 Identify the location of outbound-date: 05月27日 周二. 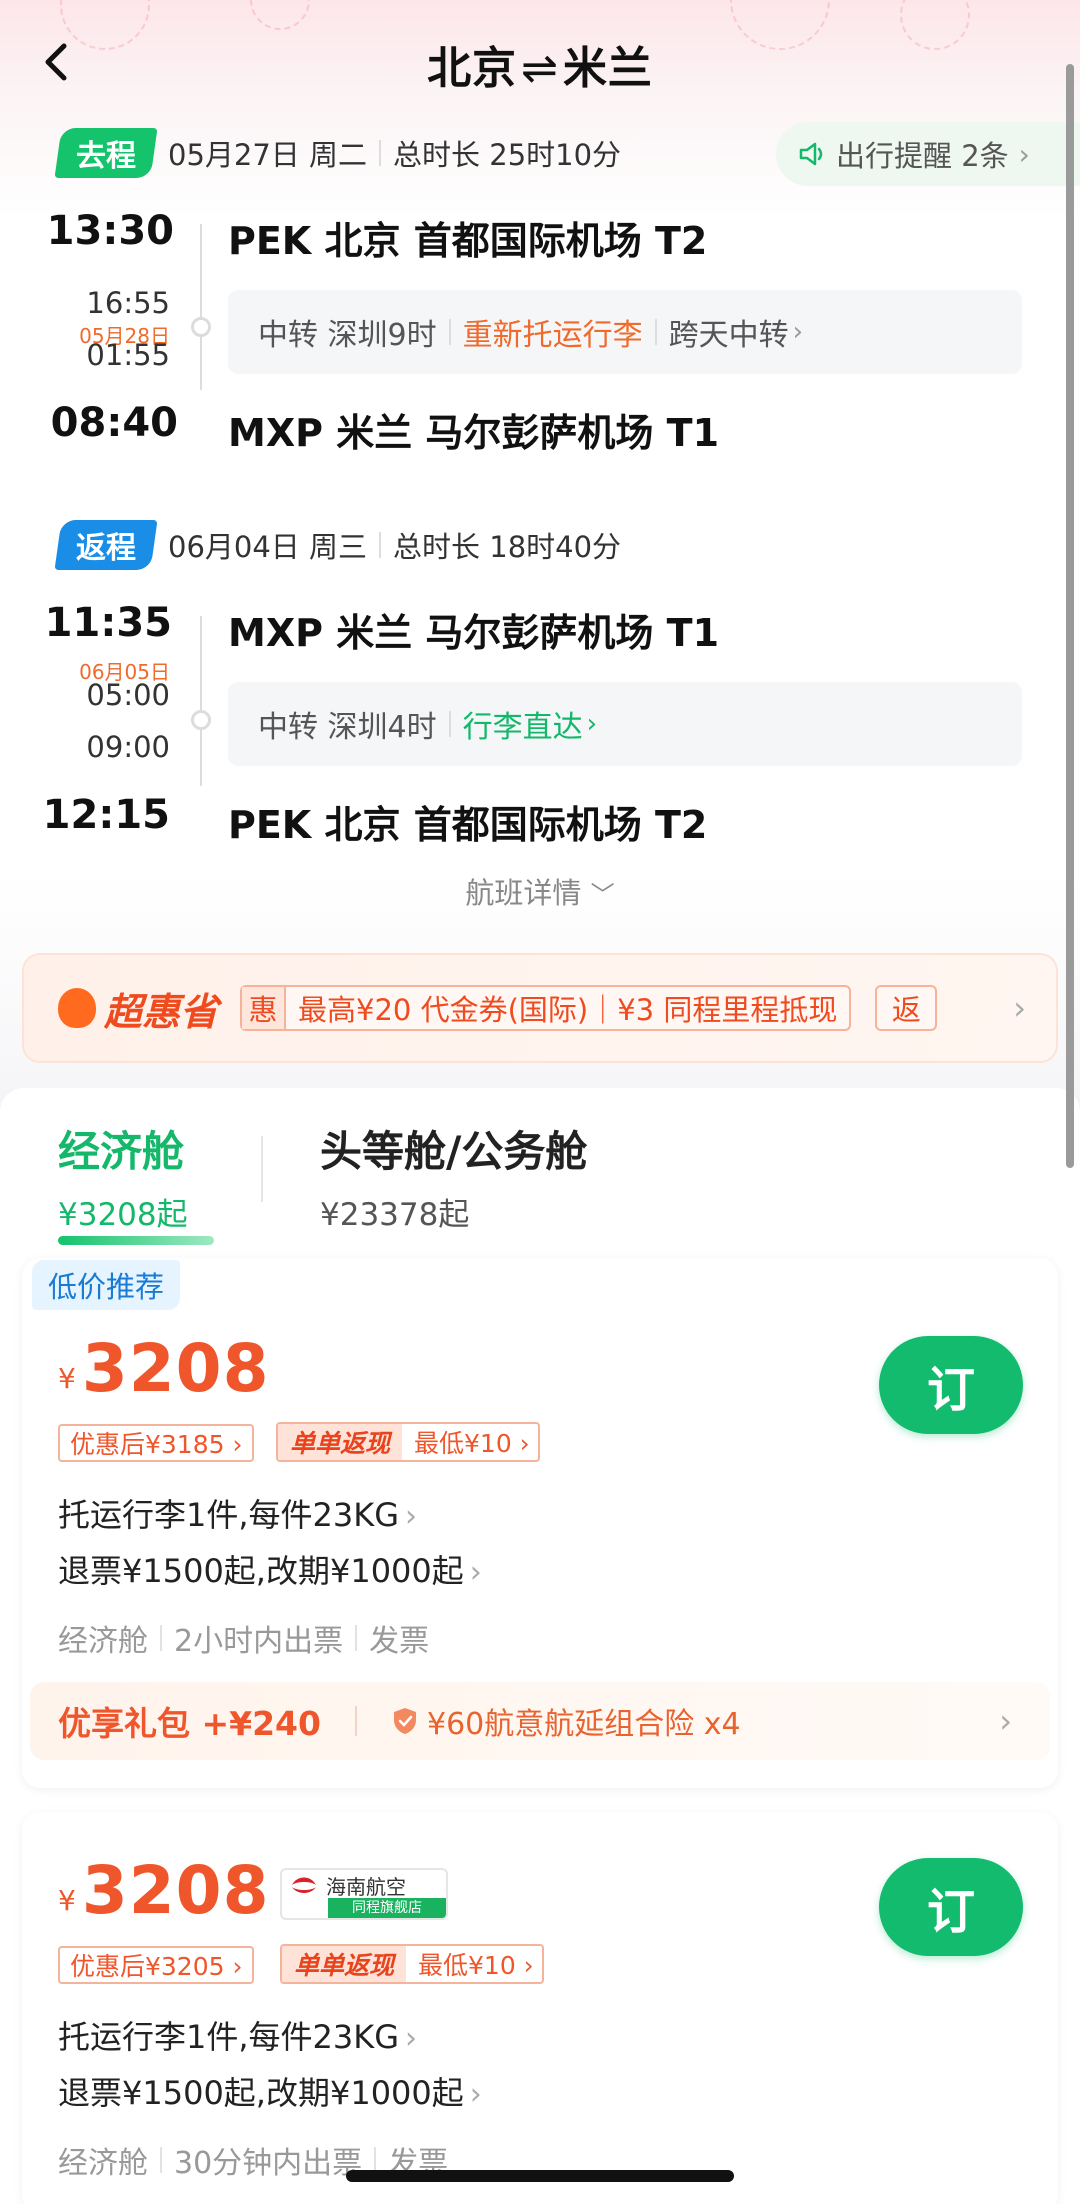
(268, 155).